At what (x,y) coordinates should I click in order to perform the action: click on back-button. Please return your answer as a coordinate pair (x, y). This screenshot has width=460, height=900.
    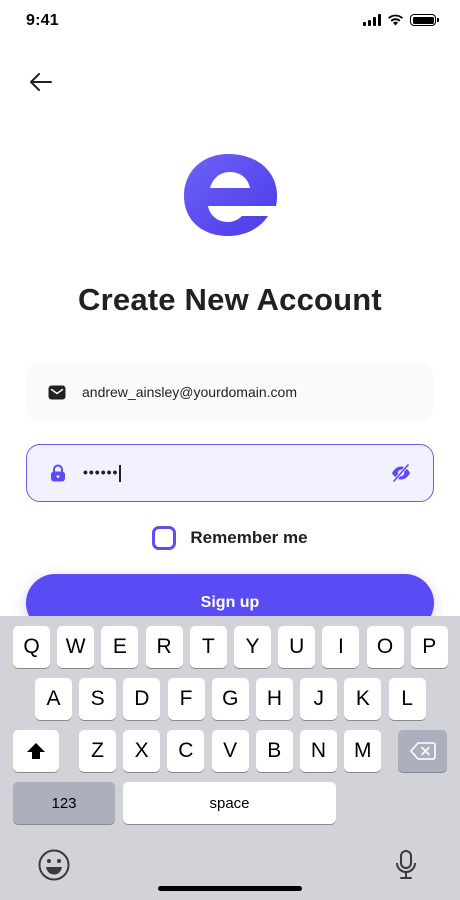
    Looking at the image, I should click on (41, 82).